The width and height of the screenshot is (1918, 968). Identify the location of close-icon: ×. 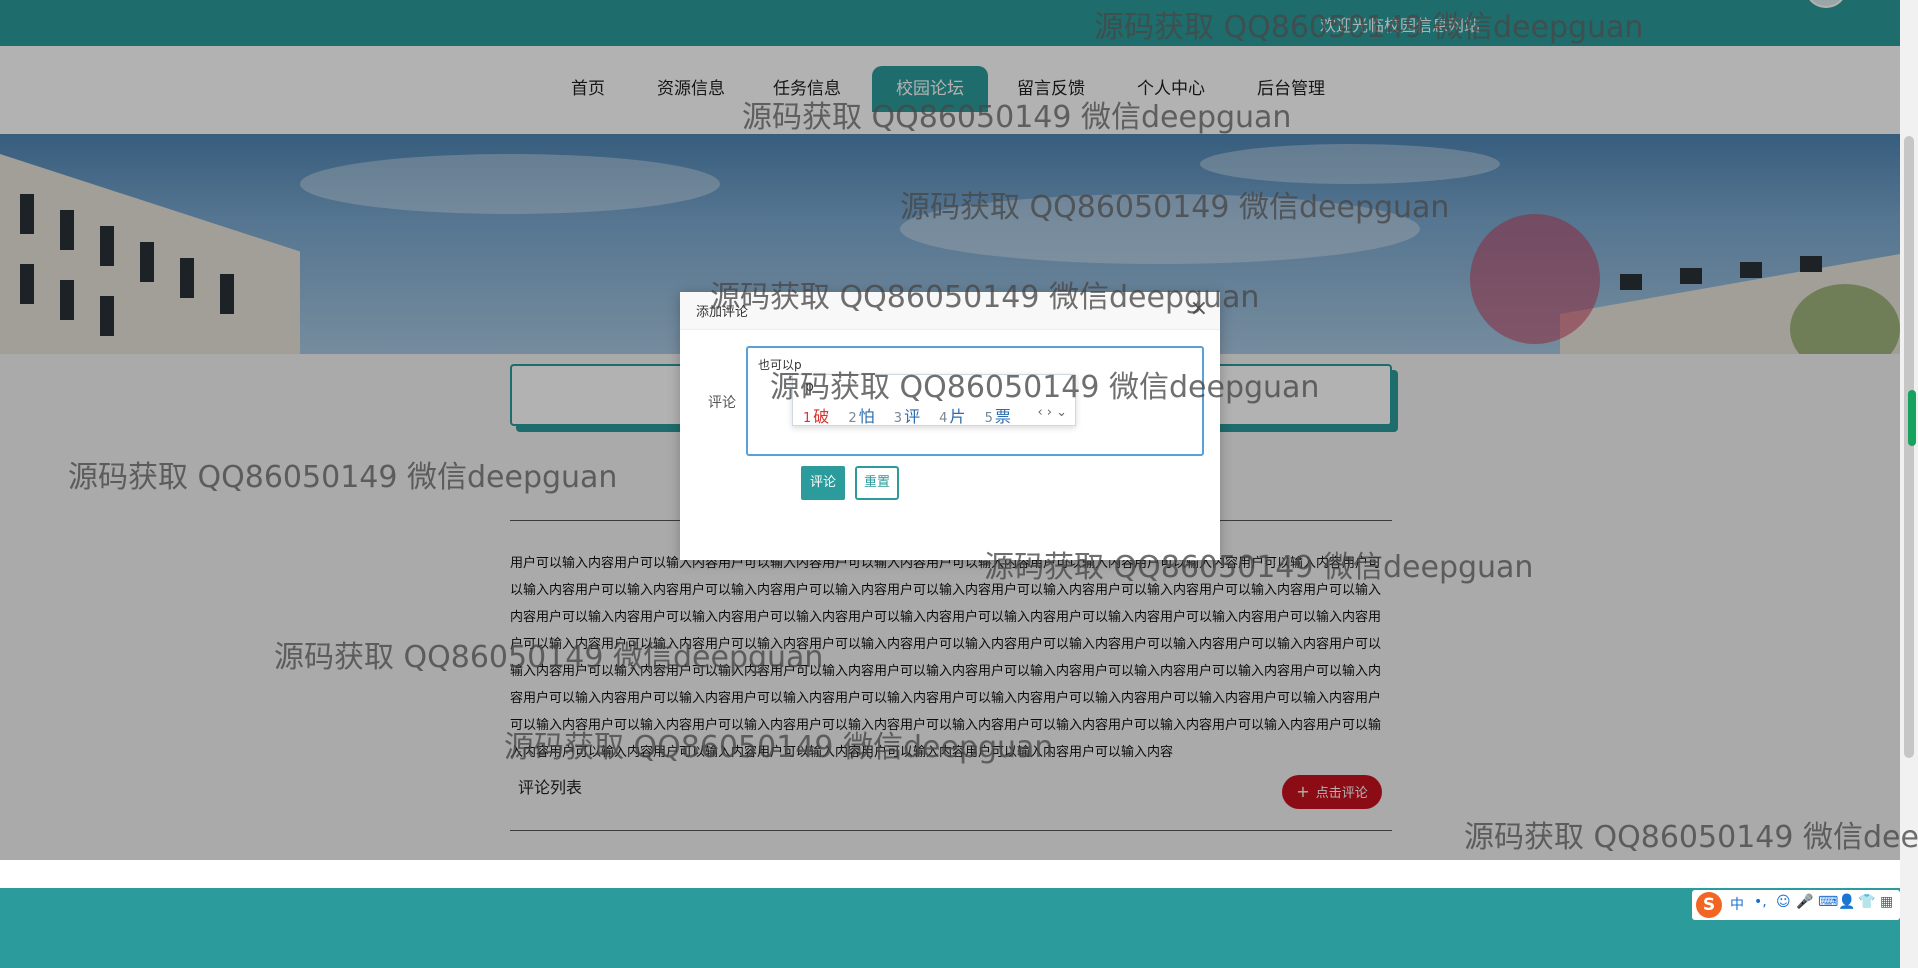
(1199, 308).